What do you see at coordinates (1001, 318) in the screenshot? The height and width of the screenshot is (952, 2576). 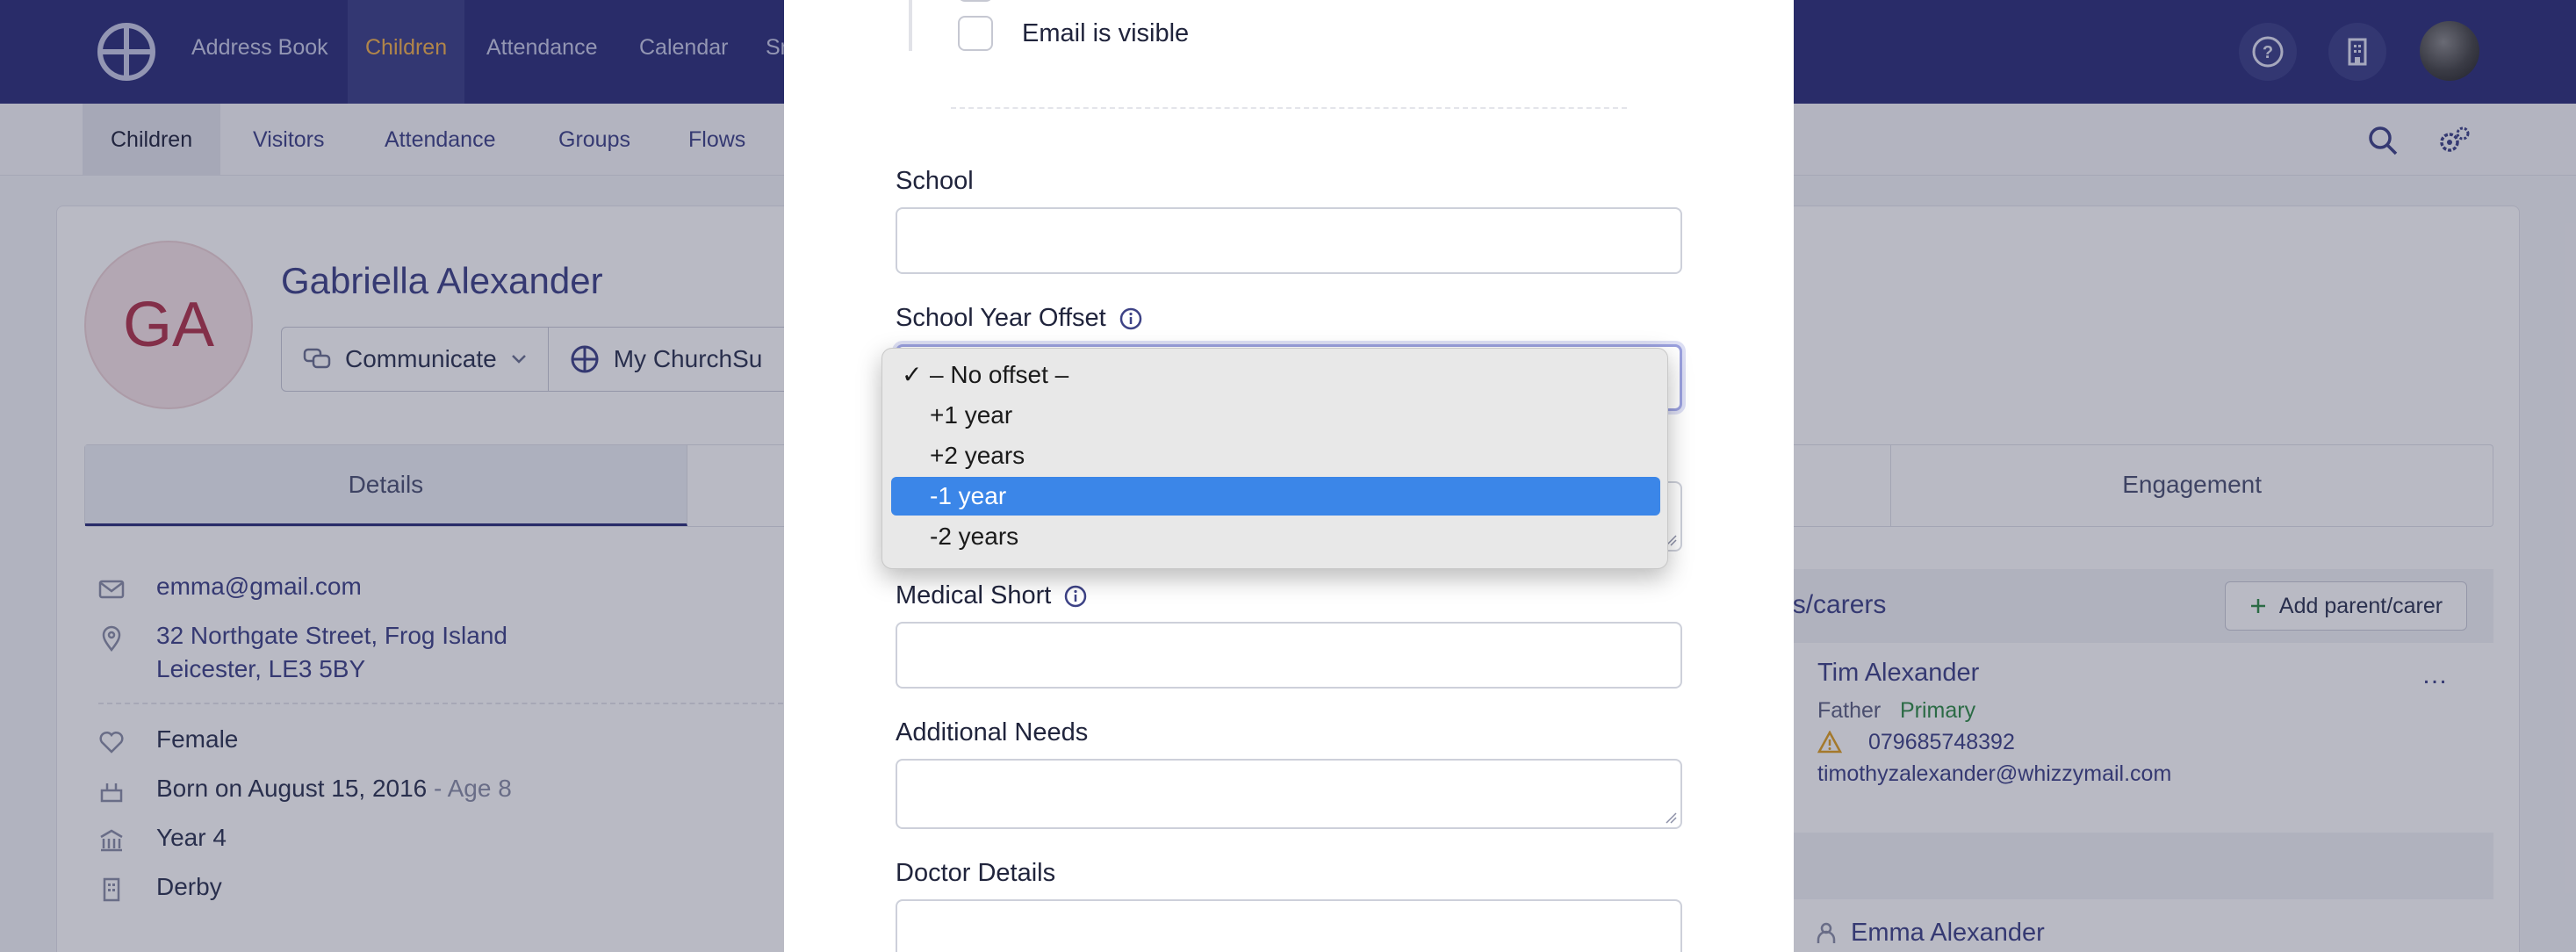 I see `school-year-offset-text: School Year Offset` at bounding box center [1001, 318].